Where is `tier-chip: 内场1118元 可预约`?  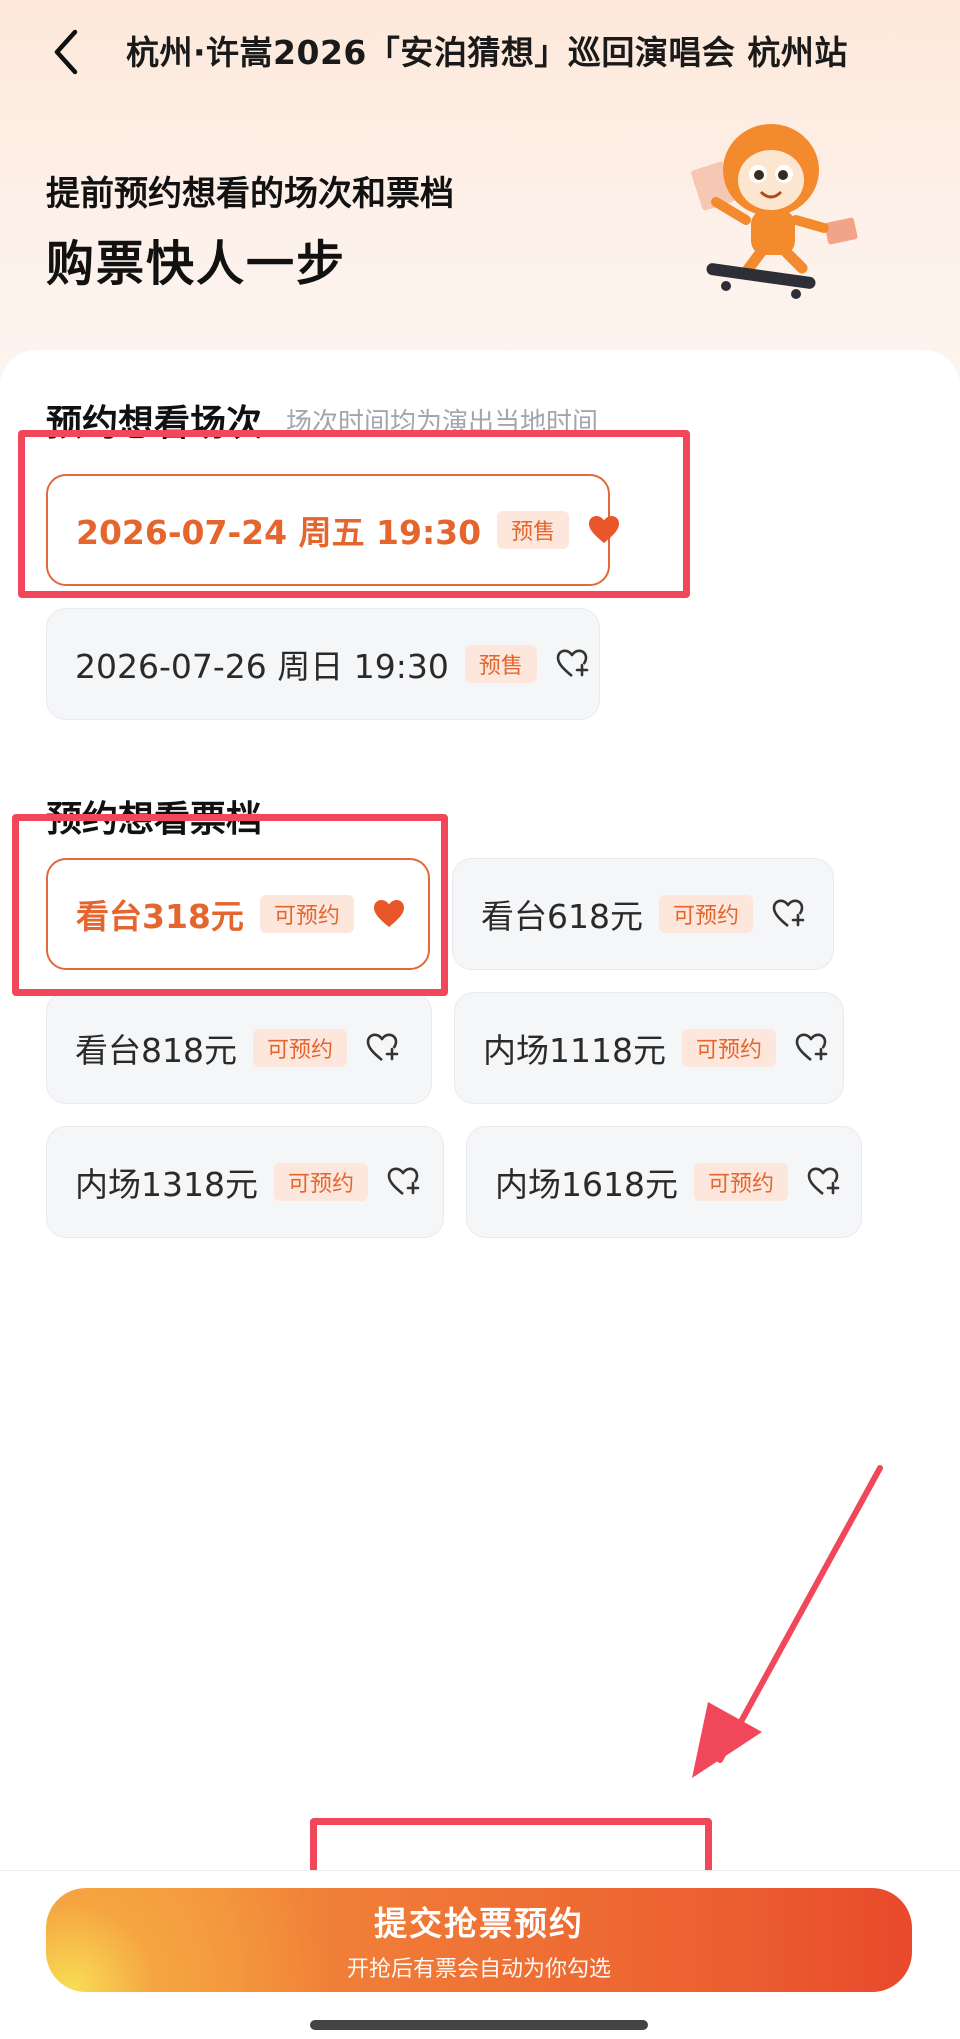 tier-chip: 内场1118元 可预约 is located at coordinates (649, 1048).